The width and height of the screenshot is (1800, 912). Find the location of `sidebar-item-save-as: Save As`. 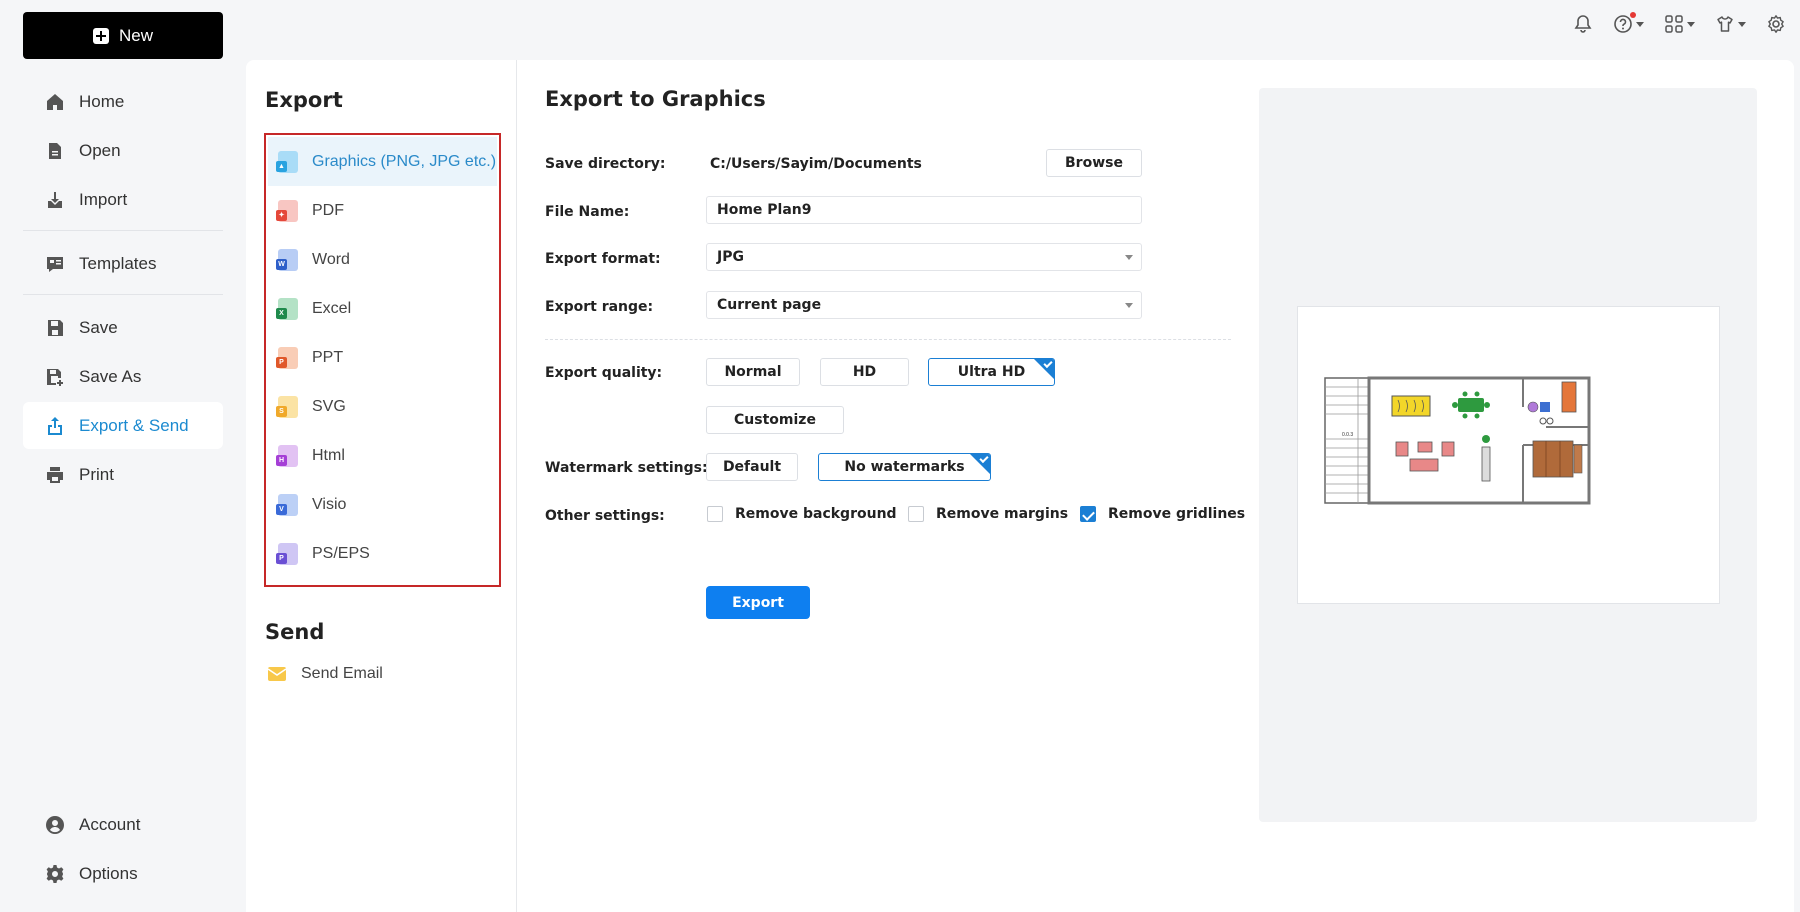

sidebar-item-save-as: Save As is located at coordinates (123, 376).